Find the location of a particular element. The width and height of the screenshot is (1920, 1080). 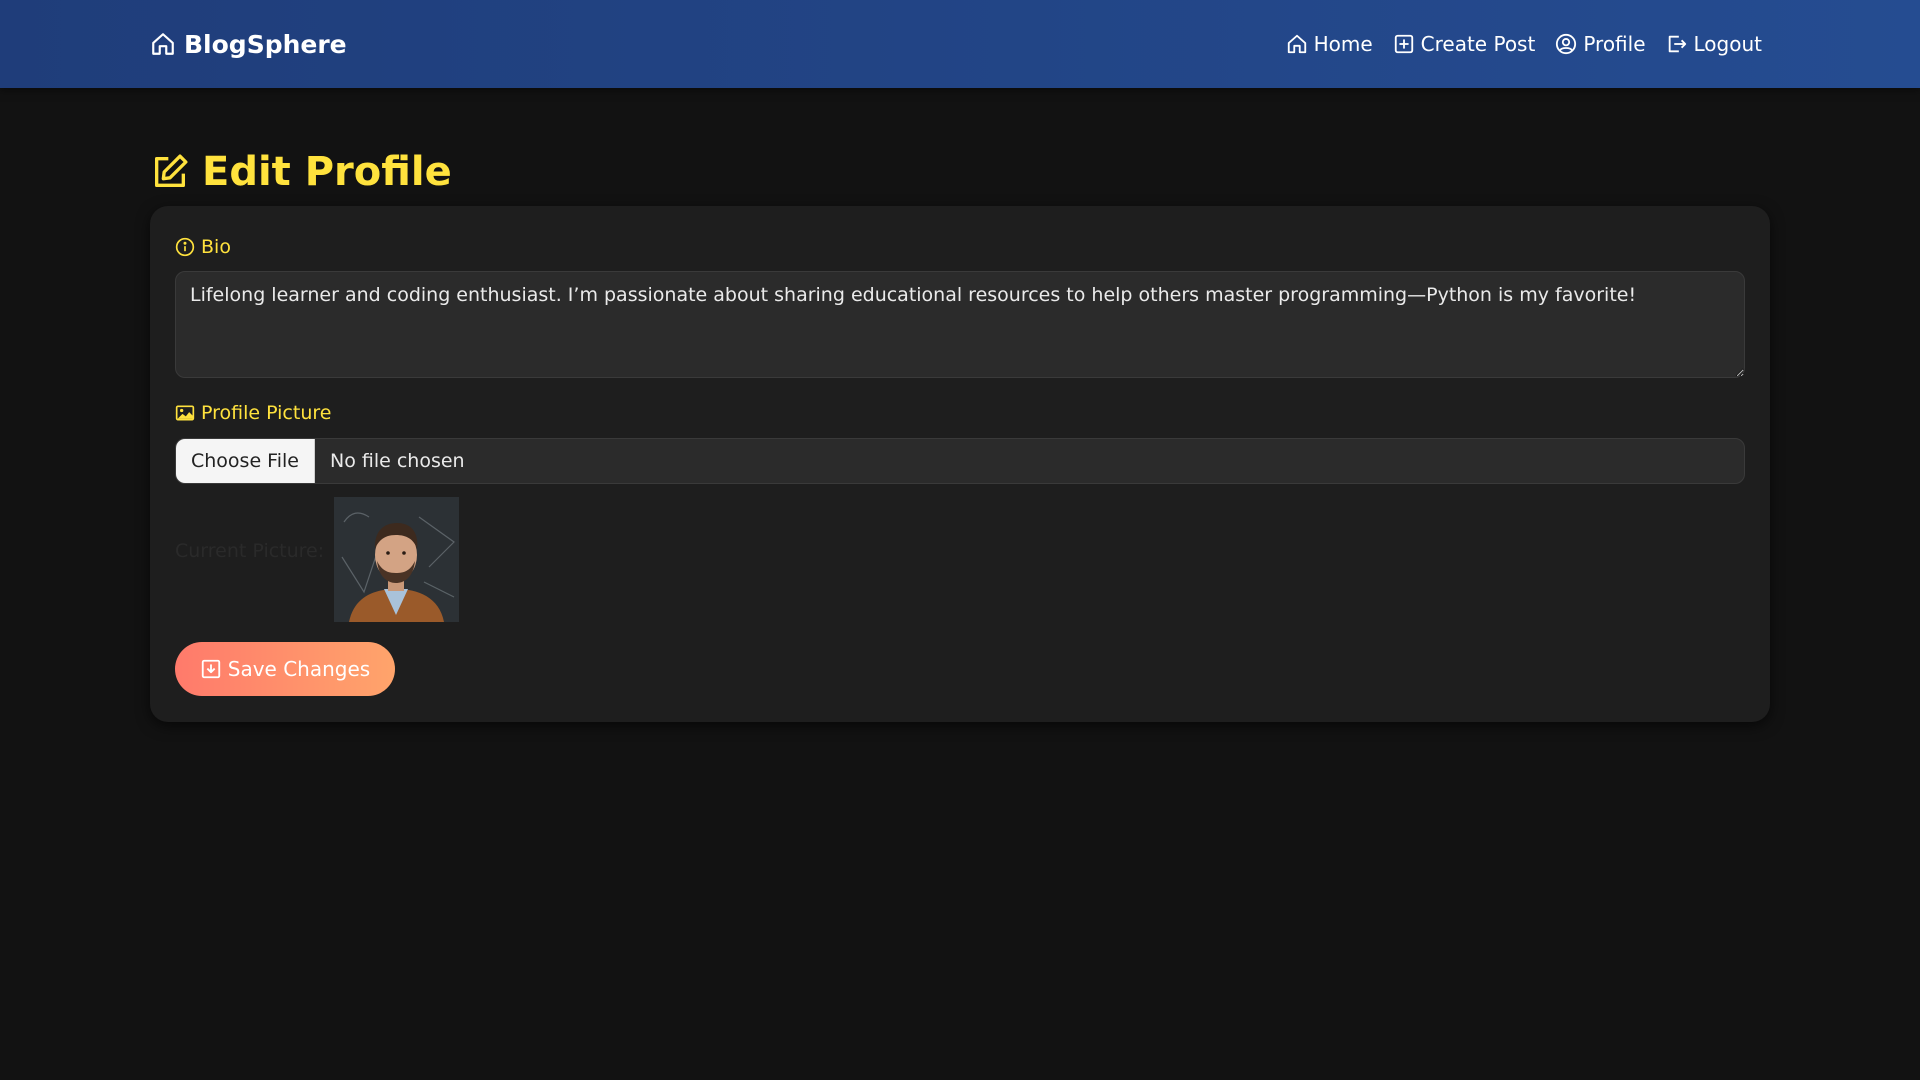

brand-link: BlogSphere is located at coordinates (248, 44).